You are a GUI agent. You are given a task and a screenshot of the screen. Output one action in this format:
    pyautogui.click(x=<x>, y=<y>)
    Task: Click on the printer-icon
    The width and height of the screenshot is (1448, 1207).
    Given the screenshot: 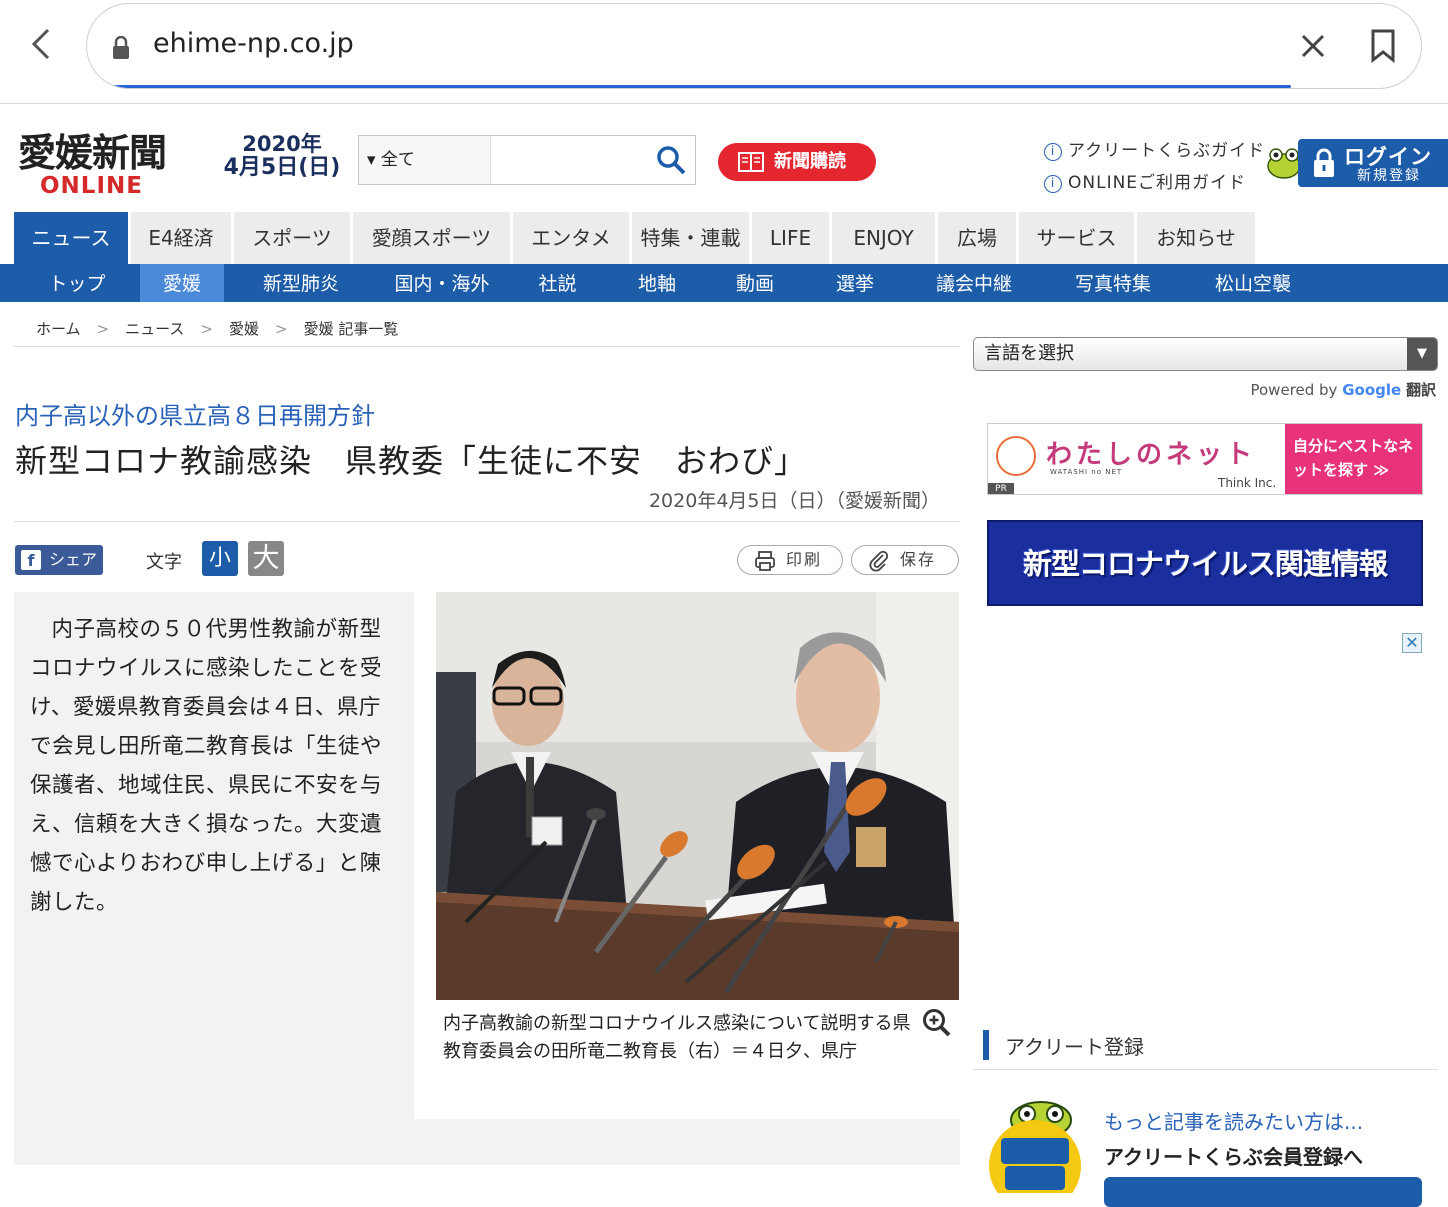 What is the action you would take?
    pyautogui.click(x=765, y=561)
    